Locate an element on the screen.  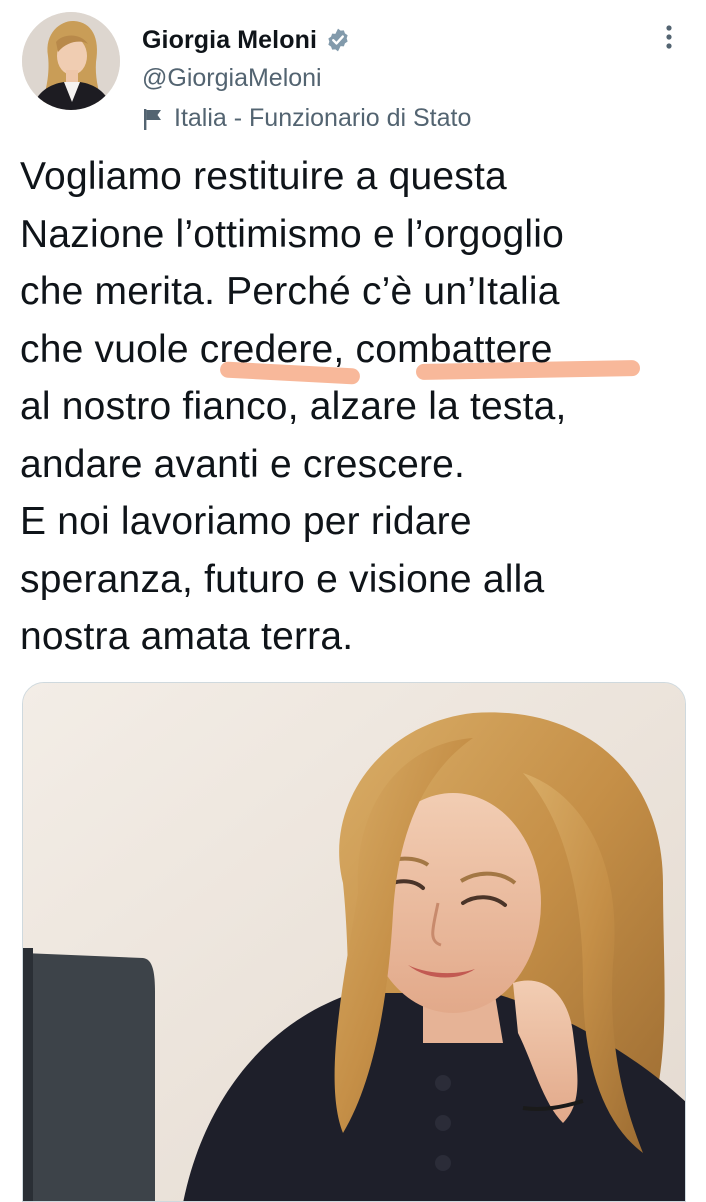
author-handle: @GiorgiaMeloni is located at coordinates (232, 78).